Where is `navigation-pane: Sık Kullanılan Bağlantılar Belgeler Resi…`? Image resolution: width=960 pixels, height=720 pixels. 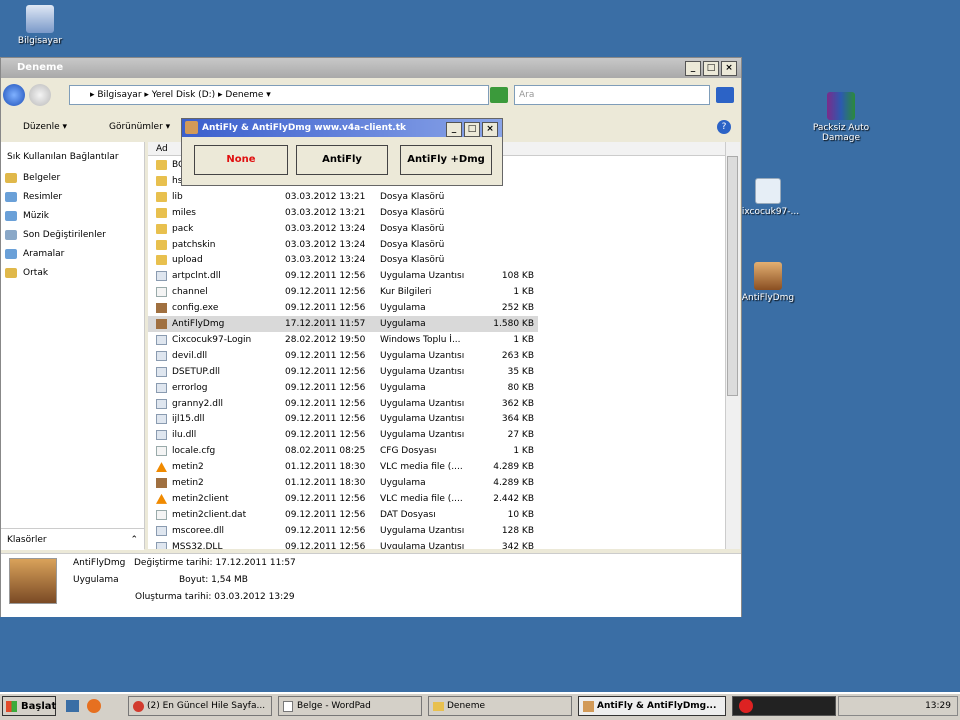
navigation-pane: Sık Kullanılan Bağlantılar Belgeler Resi… is located at coordinates (73, 345).